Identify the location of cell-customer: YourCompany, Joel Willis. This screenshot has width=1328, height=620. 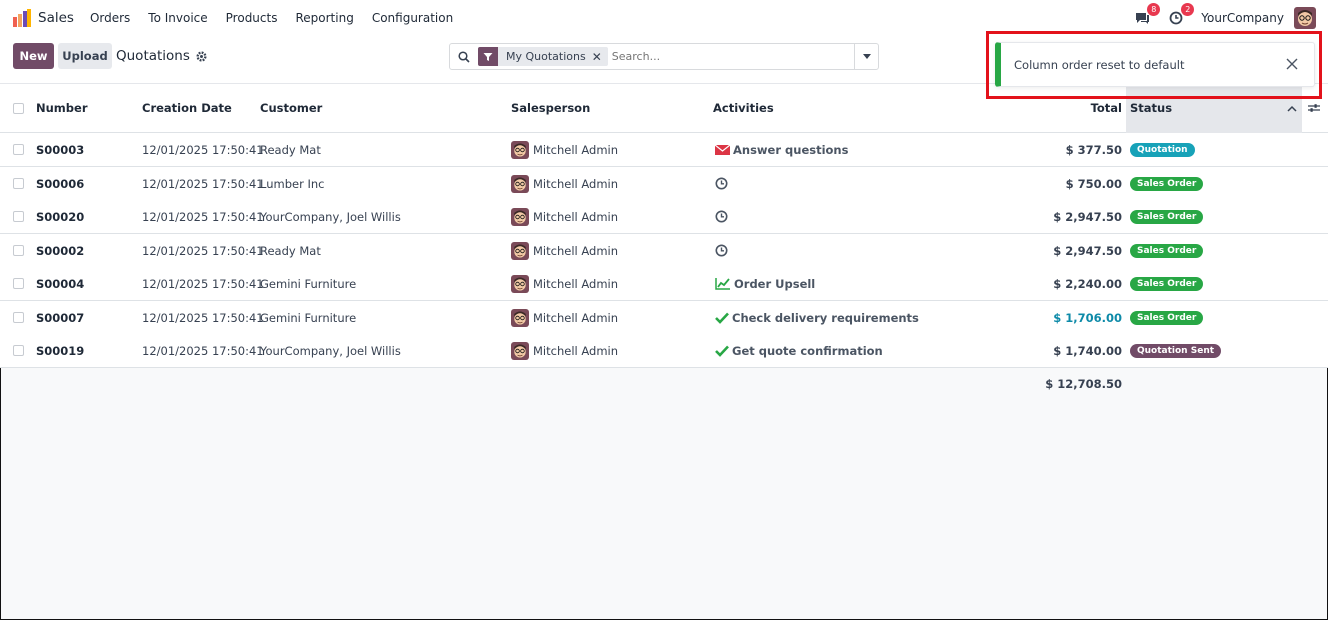
(330, 216).